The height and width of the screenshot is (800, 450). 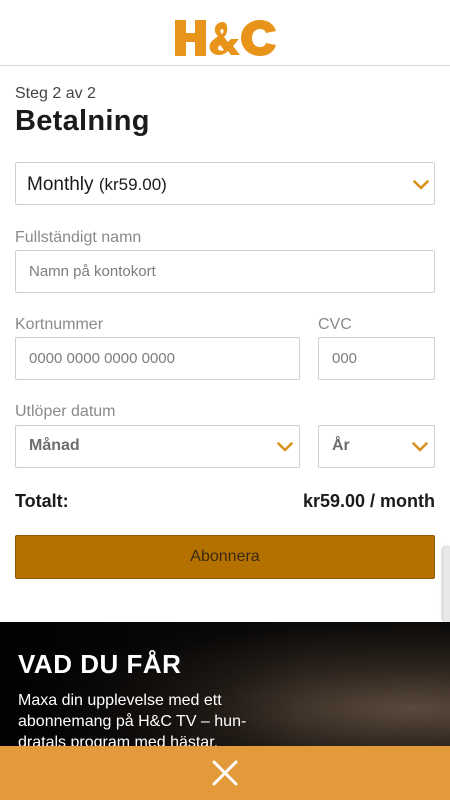 I want to click on close-bar, so click(x=225, y=773).